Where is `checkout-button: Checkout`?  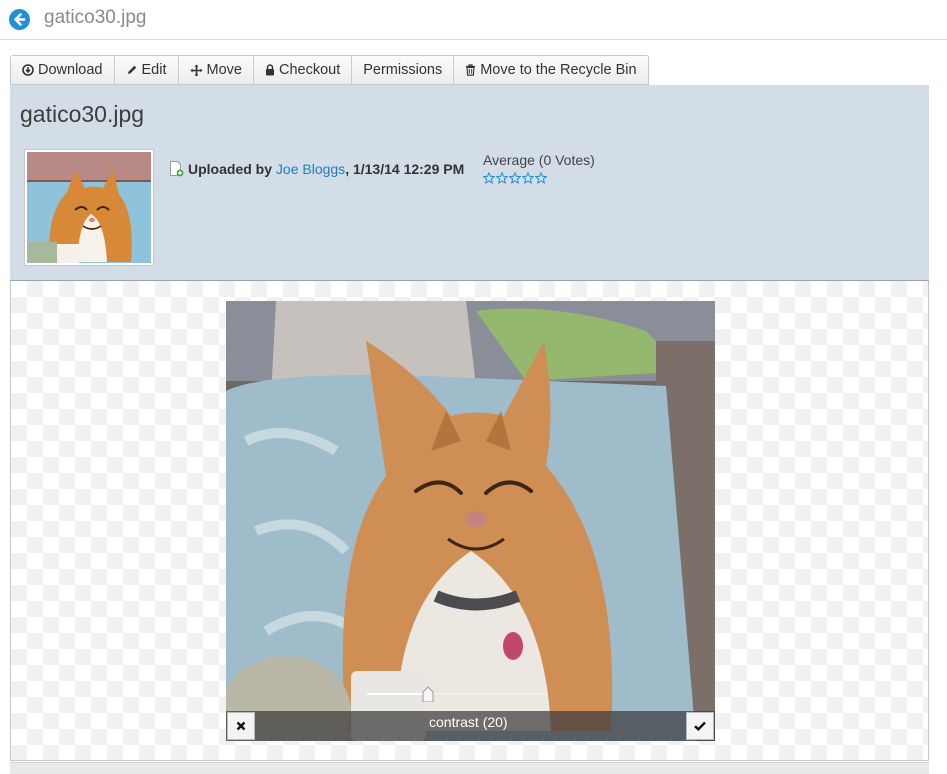
checkout-button: Checkout is located at coordinates (303, 70).